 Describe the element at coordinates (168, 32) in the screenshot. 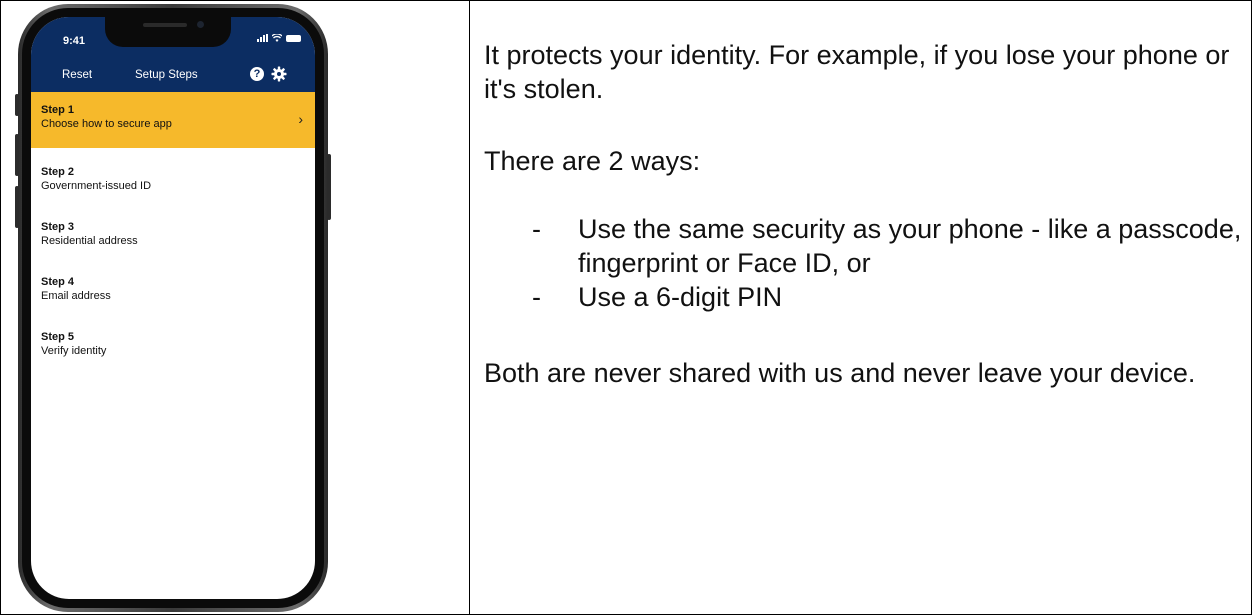

I see `phone-notch` at that location.